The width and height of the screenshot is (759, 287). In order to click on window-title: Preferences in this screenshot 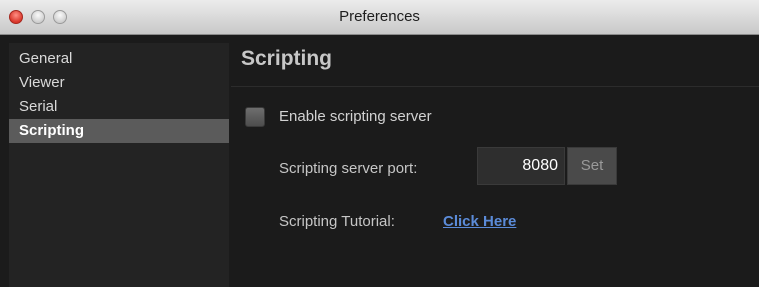, I will do `click(379, 16)`.